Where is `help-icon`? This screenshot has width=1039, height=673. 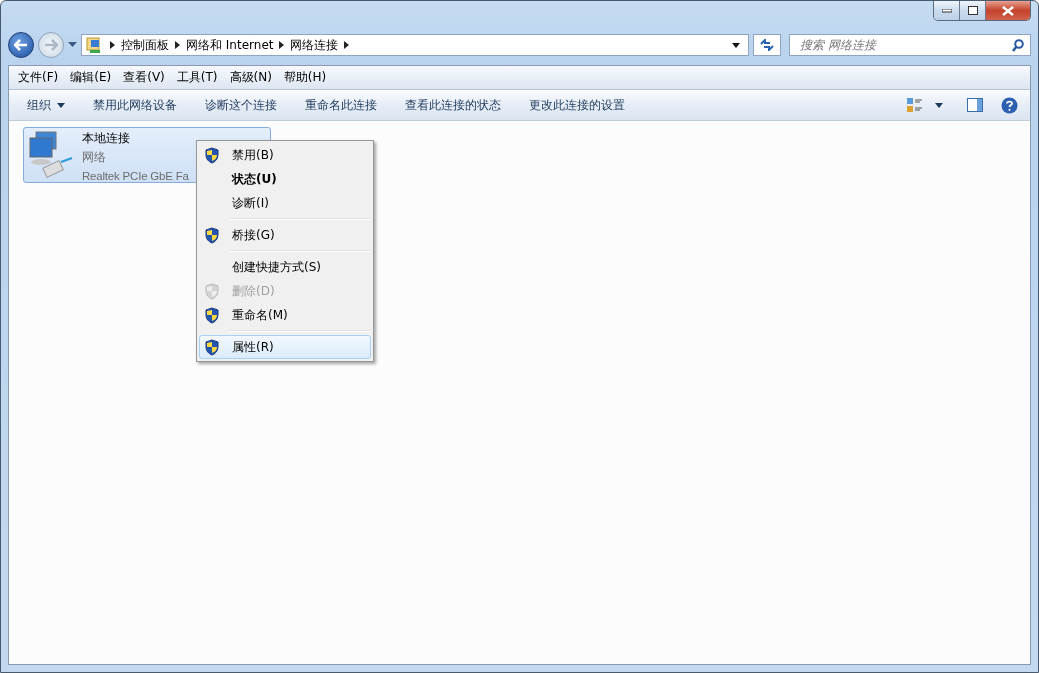
help-icon is located at coordinates (1009, 105).